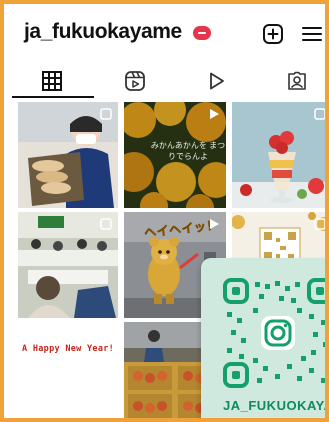 The image size is (329, 422). Describe the element at coordinates (68, 349) in the screenshot. I see `post-caption-newyear: A Happy New Year!` at that location.